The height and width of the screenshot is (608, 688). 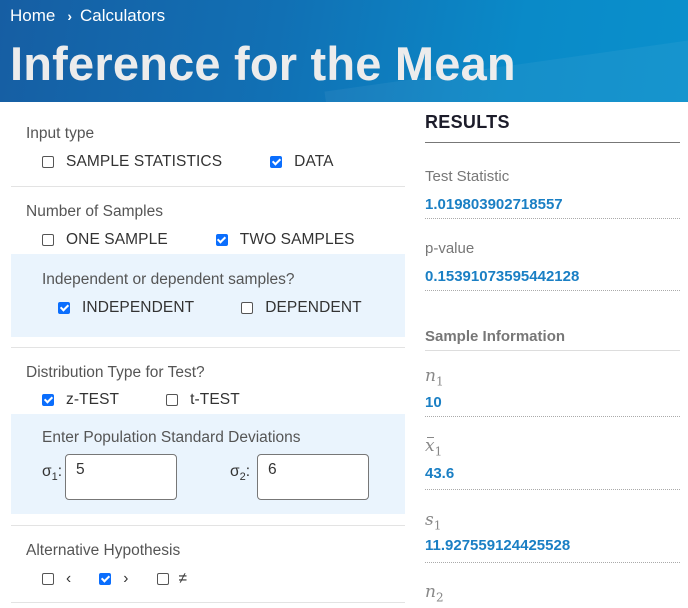 What do you see at coordinates (450, 248) in the screenshot?
I see `p-value-label: p-value` at bounding box center [450, 248].